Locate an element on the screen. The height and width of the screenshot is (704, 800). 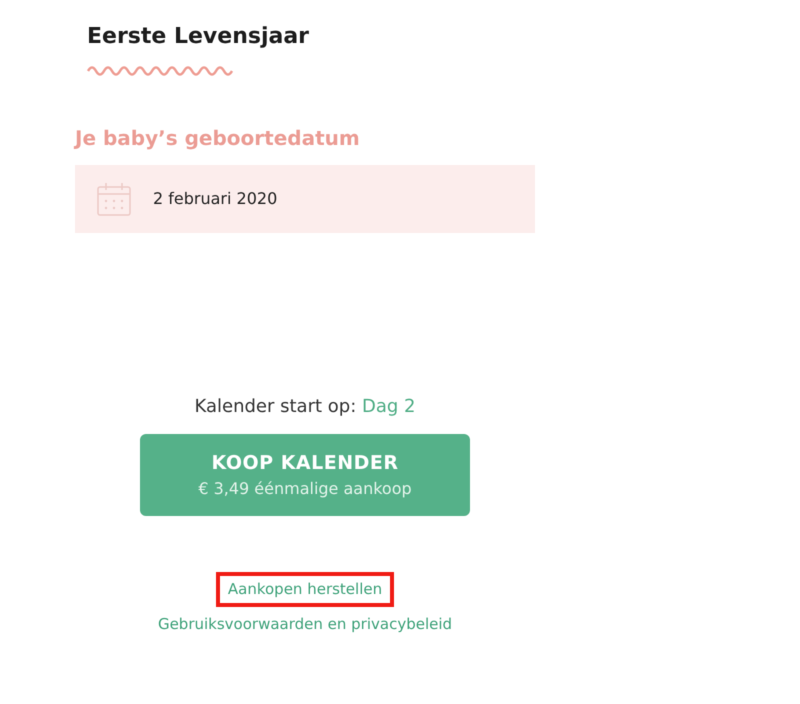
buy-button: KOOP KALENDER € 3,49 éénmalige aankoop is located at coordinates (305, 475).